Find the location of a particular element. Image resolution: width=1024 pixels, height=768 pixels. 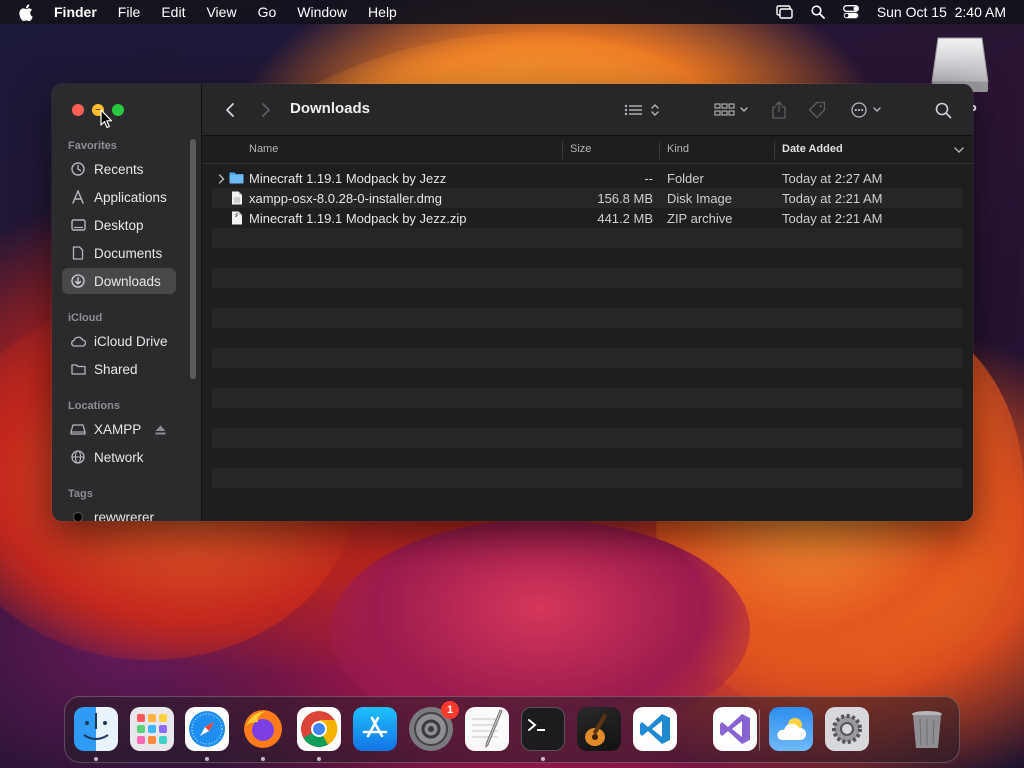

sidebar-item-applications: Applications is located at coordinates (119, 197).